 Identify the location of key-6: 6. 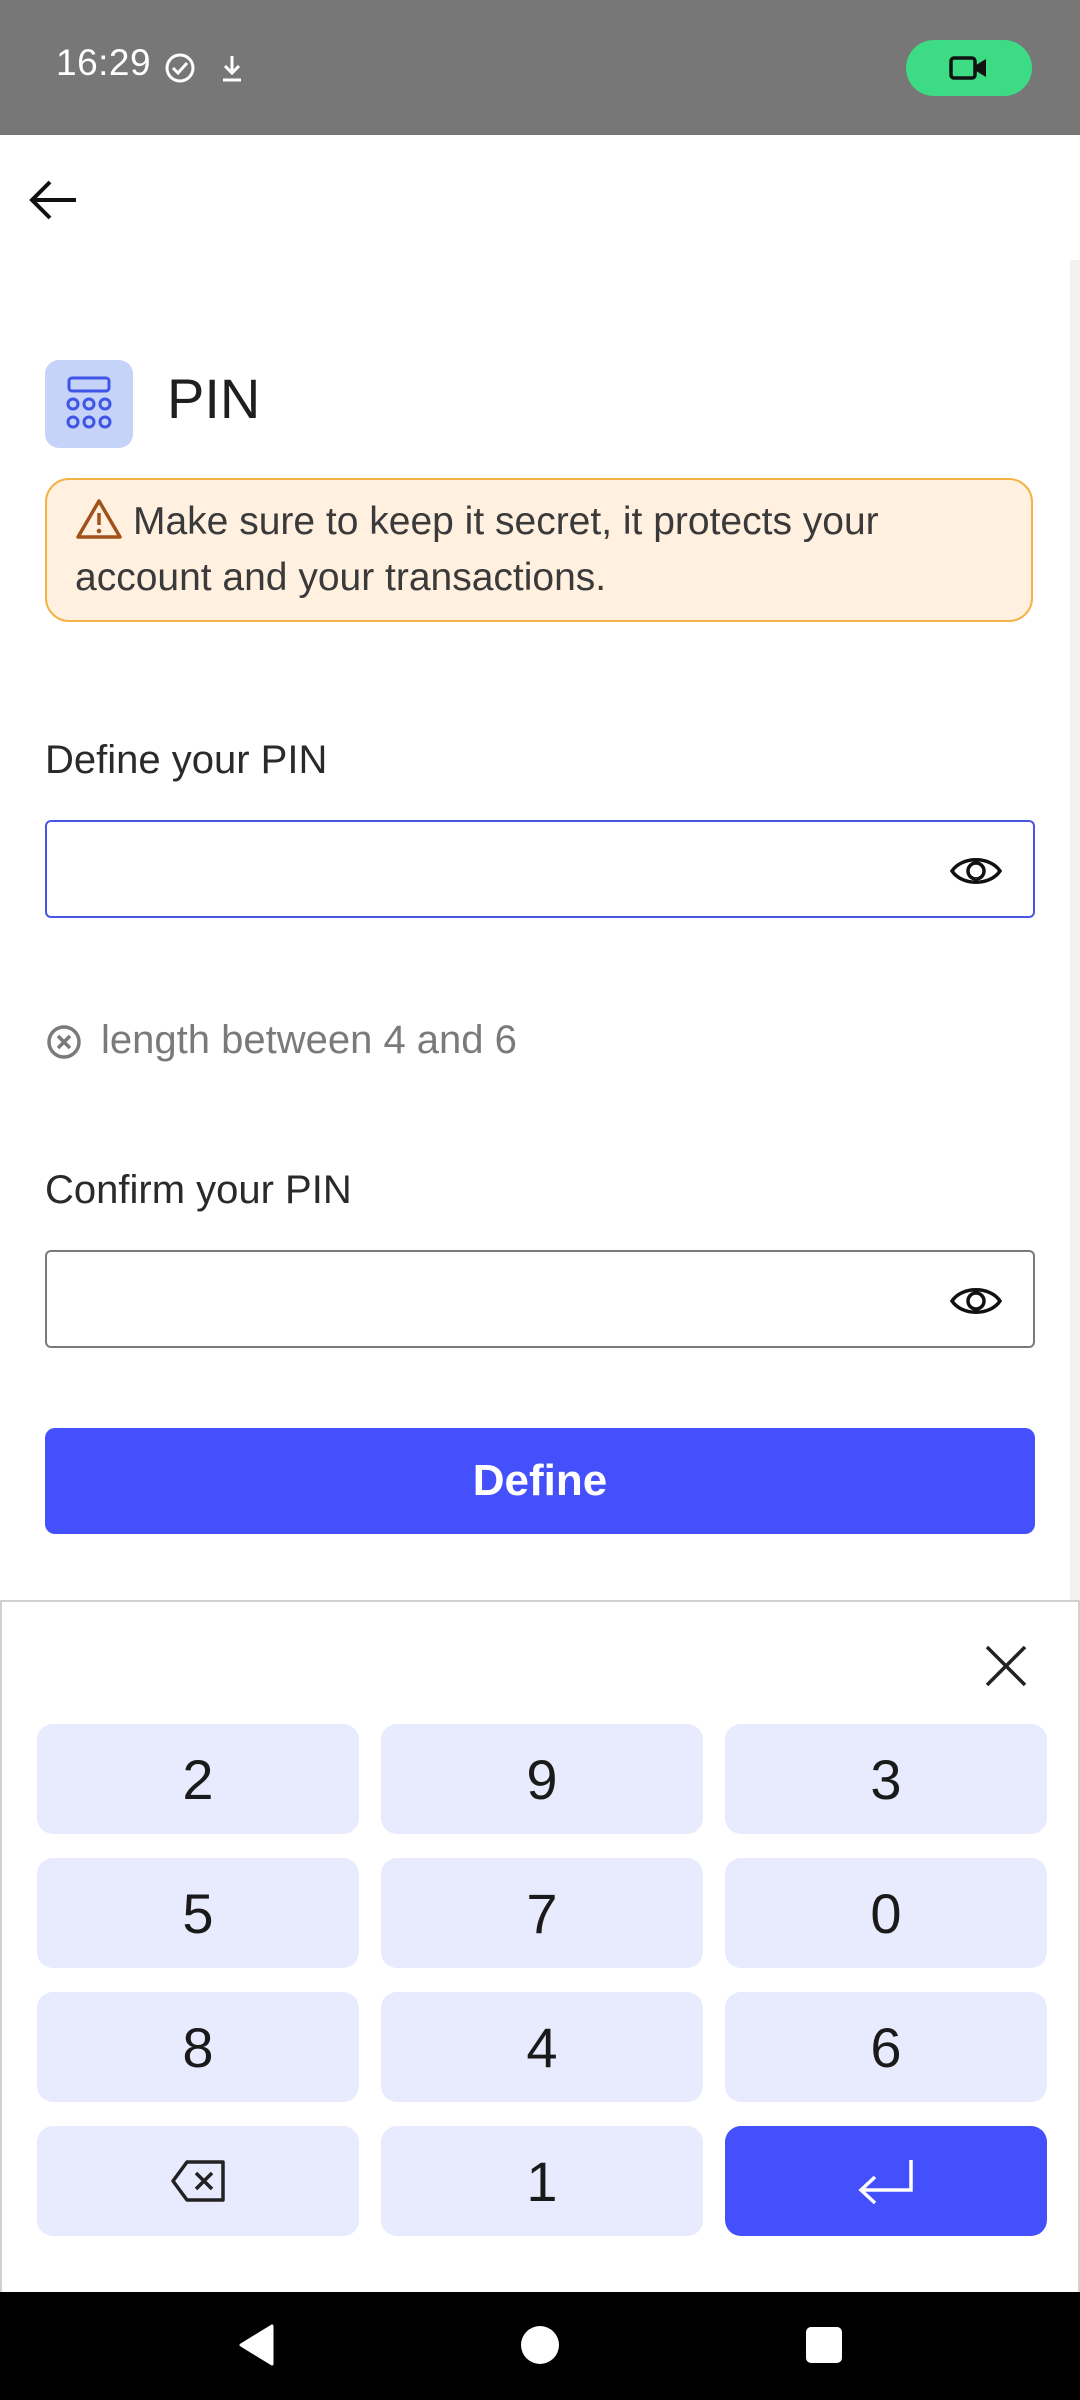
(886, 2047).